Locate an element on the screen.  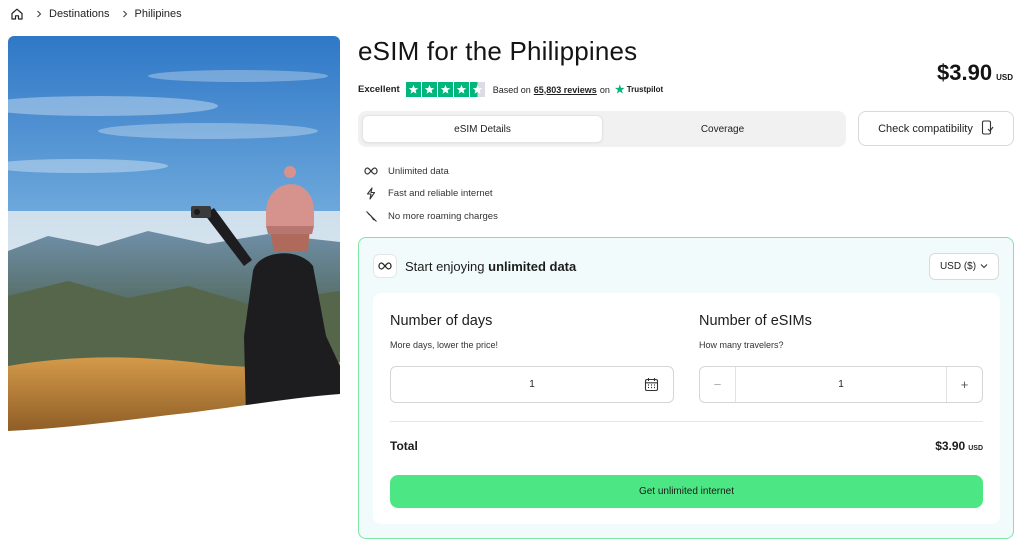
price-amount: $3.90 is located at coordinates (965, 72).